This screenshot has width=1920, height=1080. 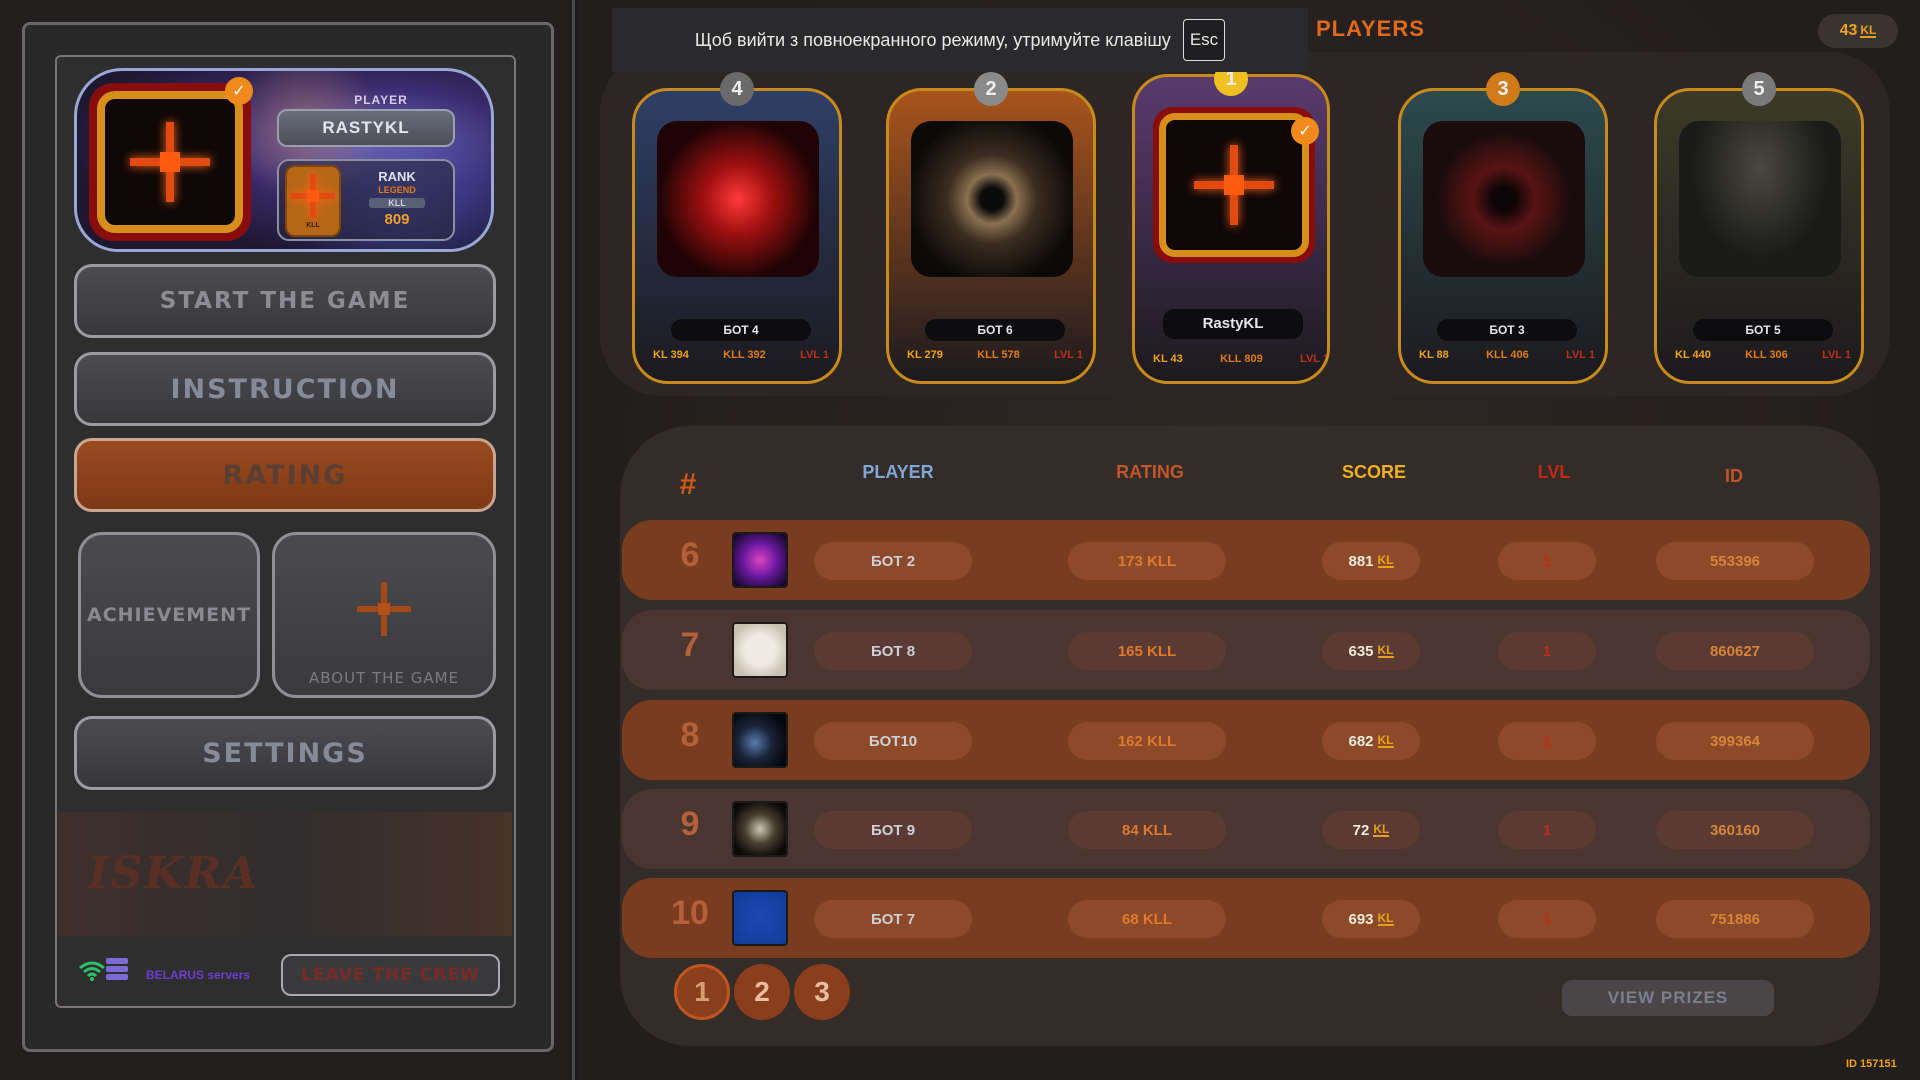 What do you see at coordinates (384, 678) in the screenshot?
I see `about-game-label: ABOUT THE GAME` at bounding box center [384, 678].